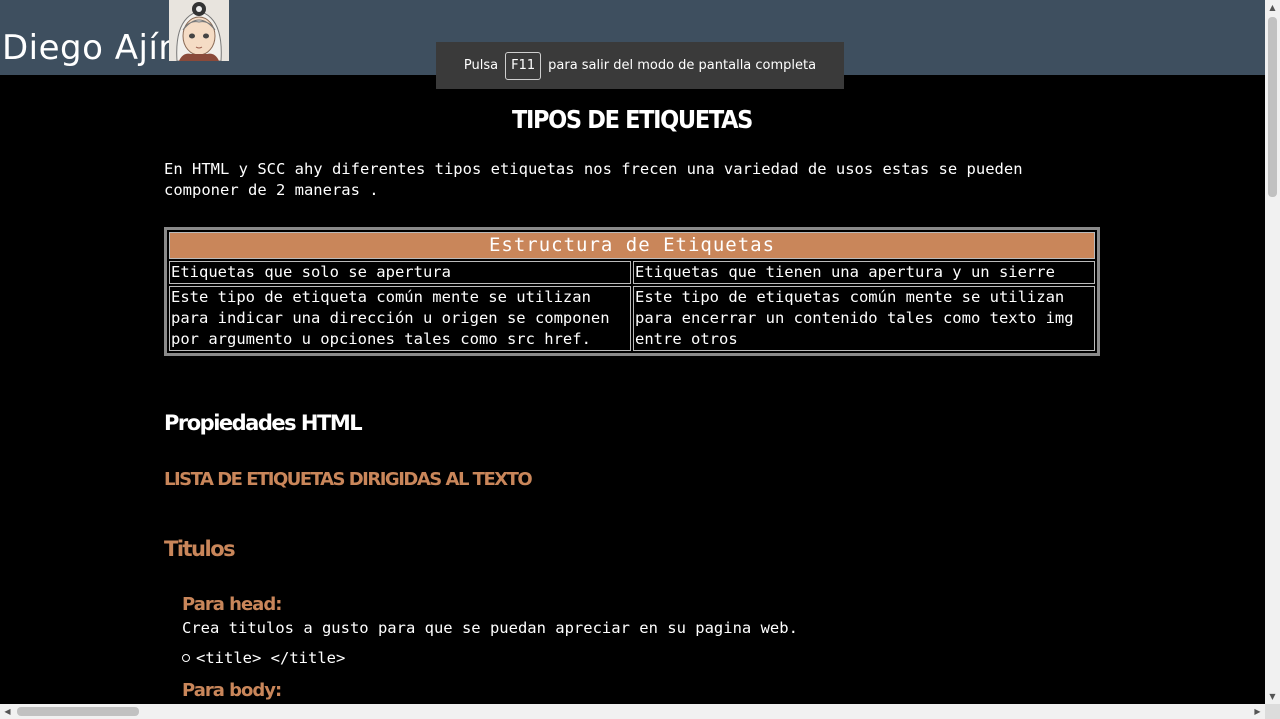  I want to click on table-cell: Etiquetas que solo se apertura, so click(400, 272).